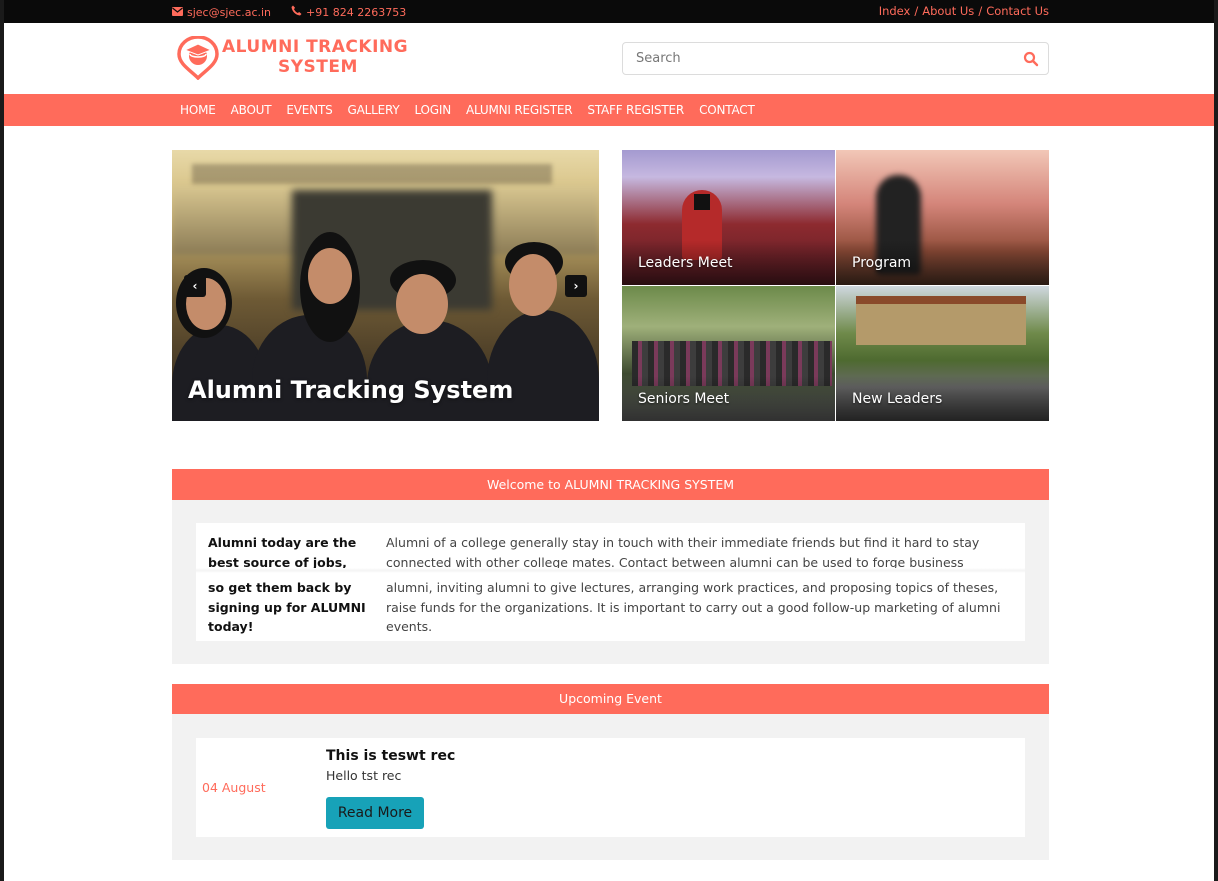 This screenshot has width=1218, height=881. Describe the element at coordinates (432, 110) in the screenshot. I see `nav-item-login: LOGIN` at that location.